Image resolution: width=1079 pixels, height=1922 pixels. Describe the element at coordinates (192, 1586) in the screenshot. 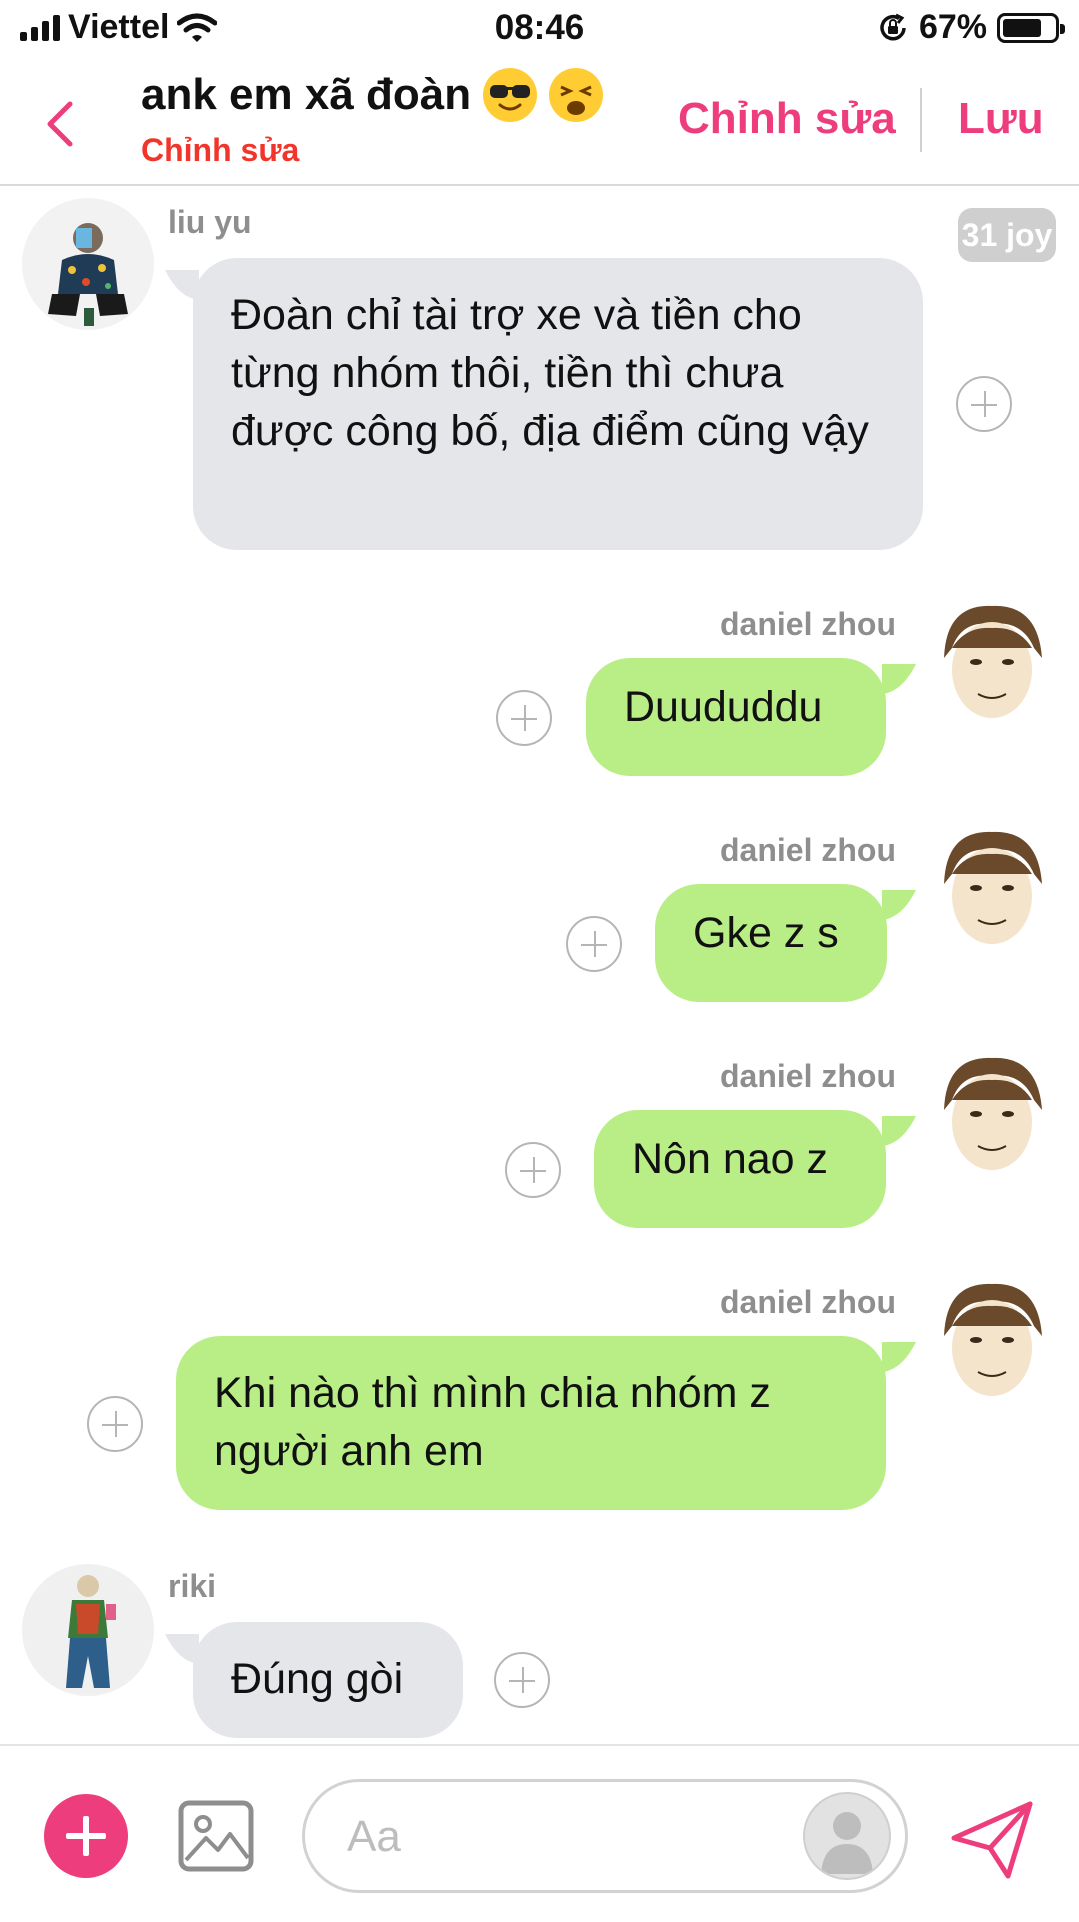

I see `sender-name: riki` at that location.